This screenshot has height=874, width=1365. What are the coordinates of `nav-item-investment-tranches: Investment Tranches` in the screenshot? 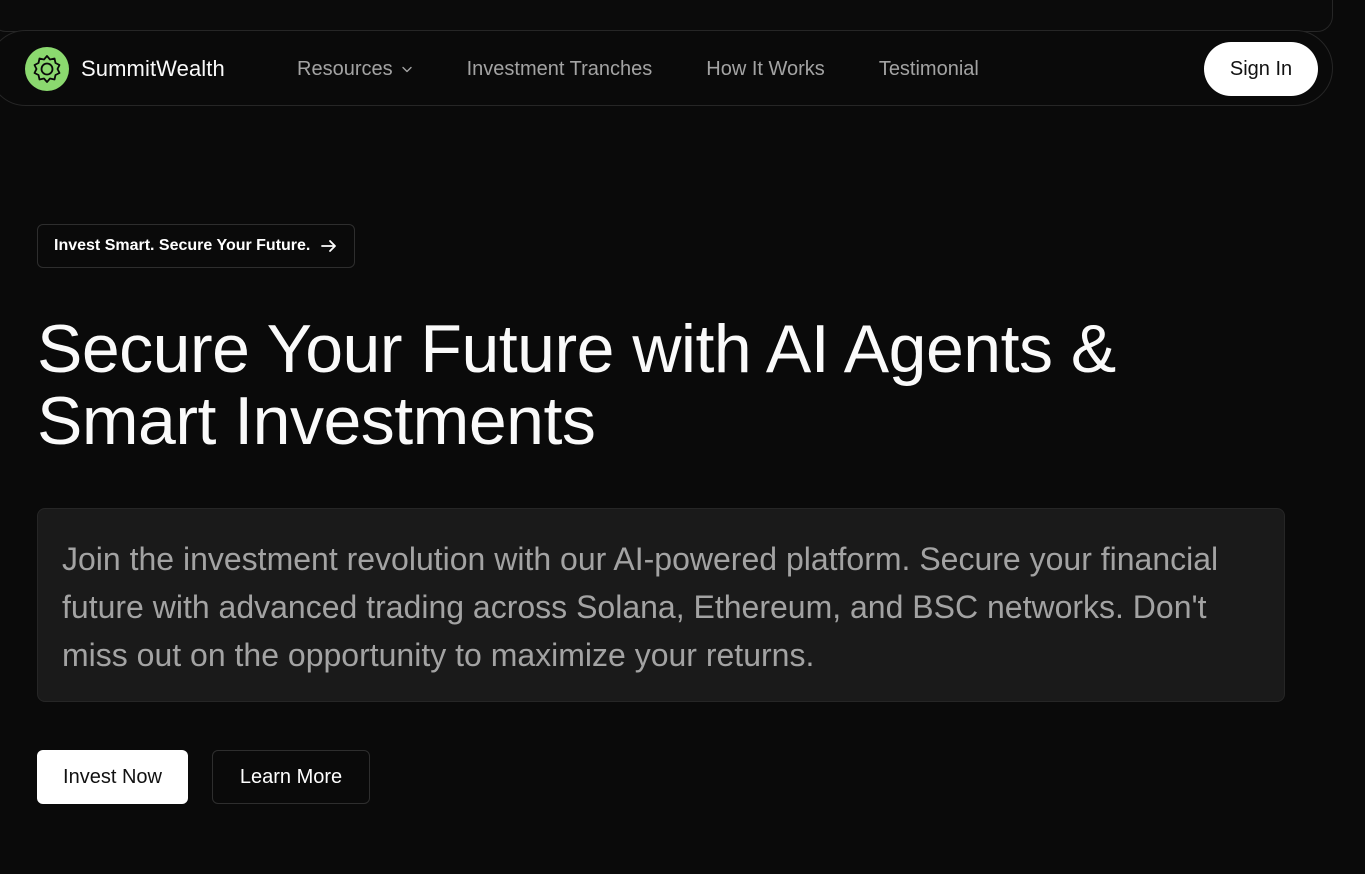 It's located at (560, 69).